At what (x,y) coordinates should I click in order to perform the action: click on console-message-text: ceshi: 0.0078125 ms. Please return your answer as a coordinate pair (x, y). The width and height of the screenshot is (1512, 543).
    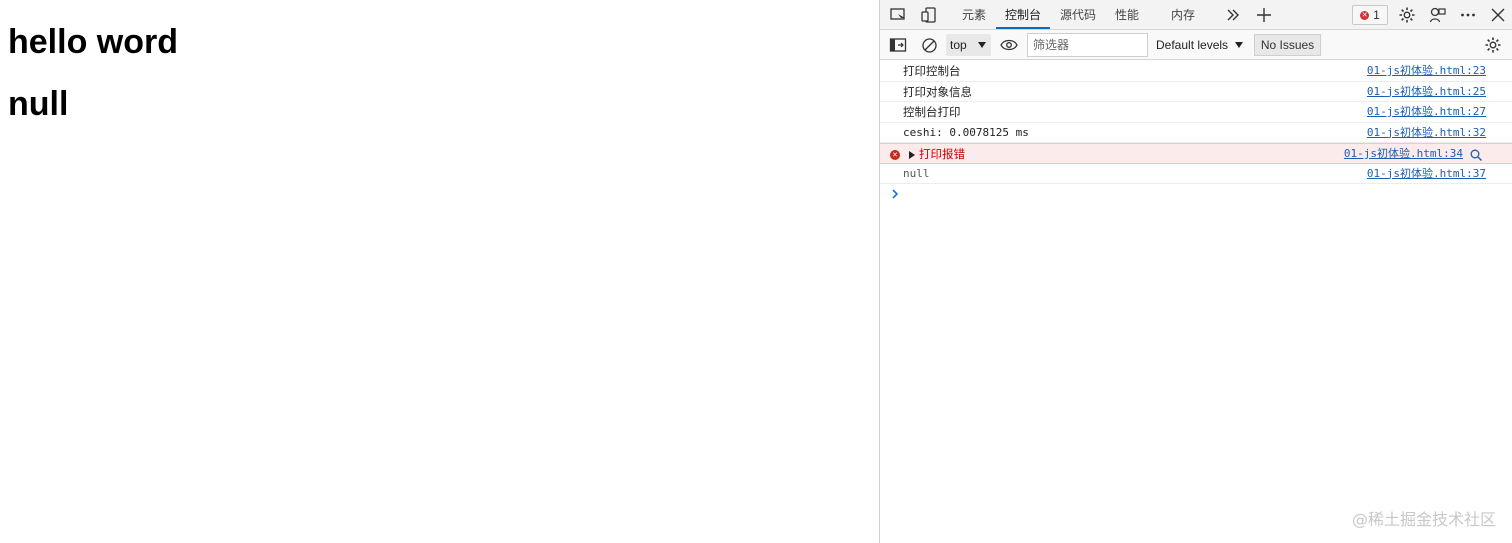
    Looking at the image, I should click on (966, 132).